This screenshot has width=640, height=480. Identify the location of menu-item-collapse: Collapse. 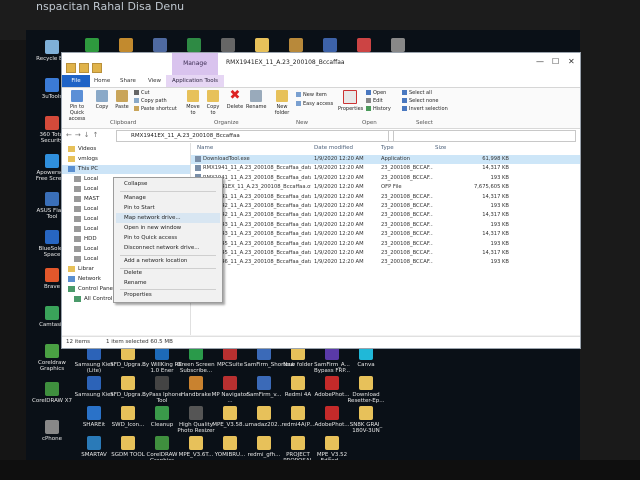
(135, 184).